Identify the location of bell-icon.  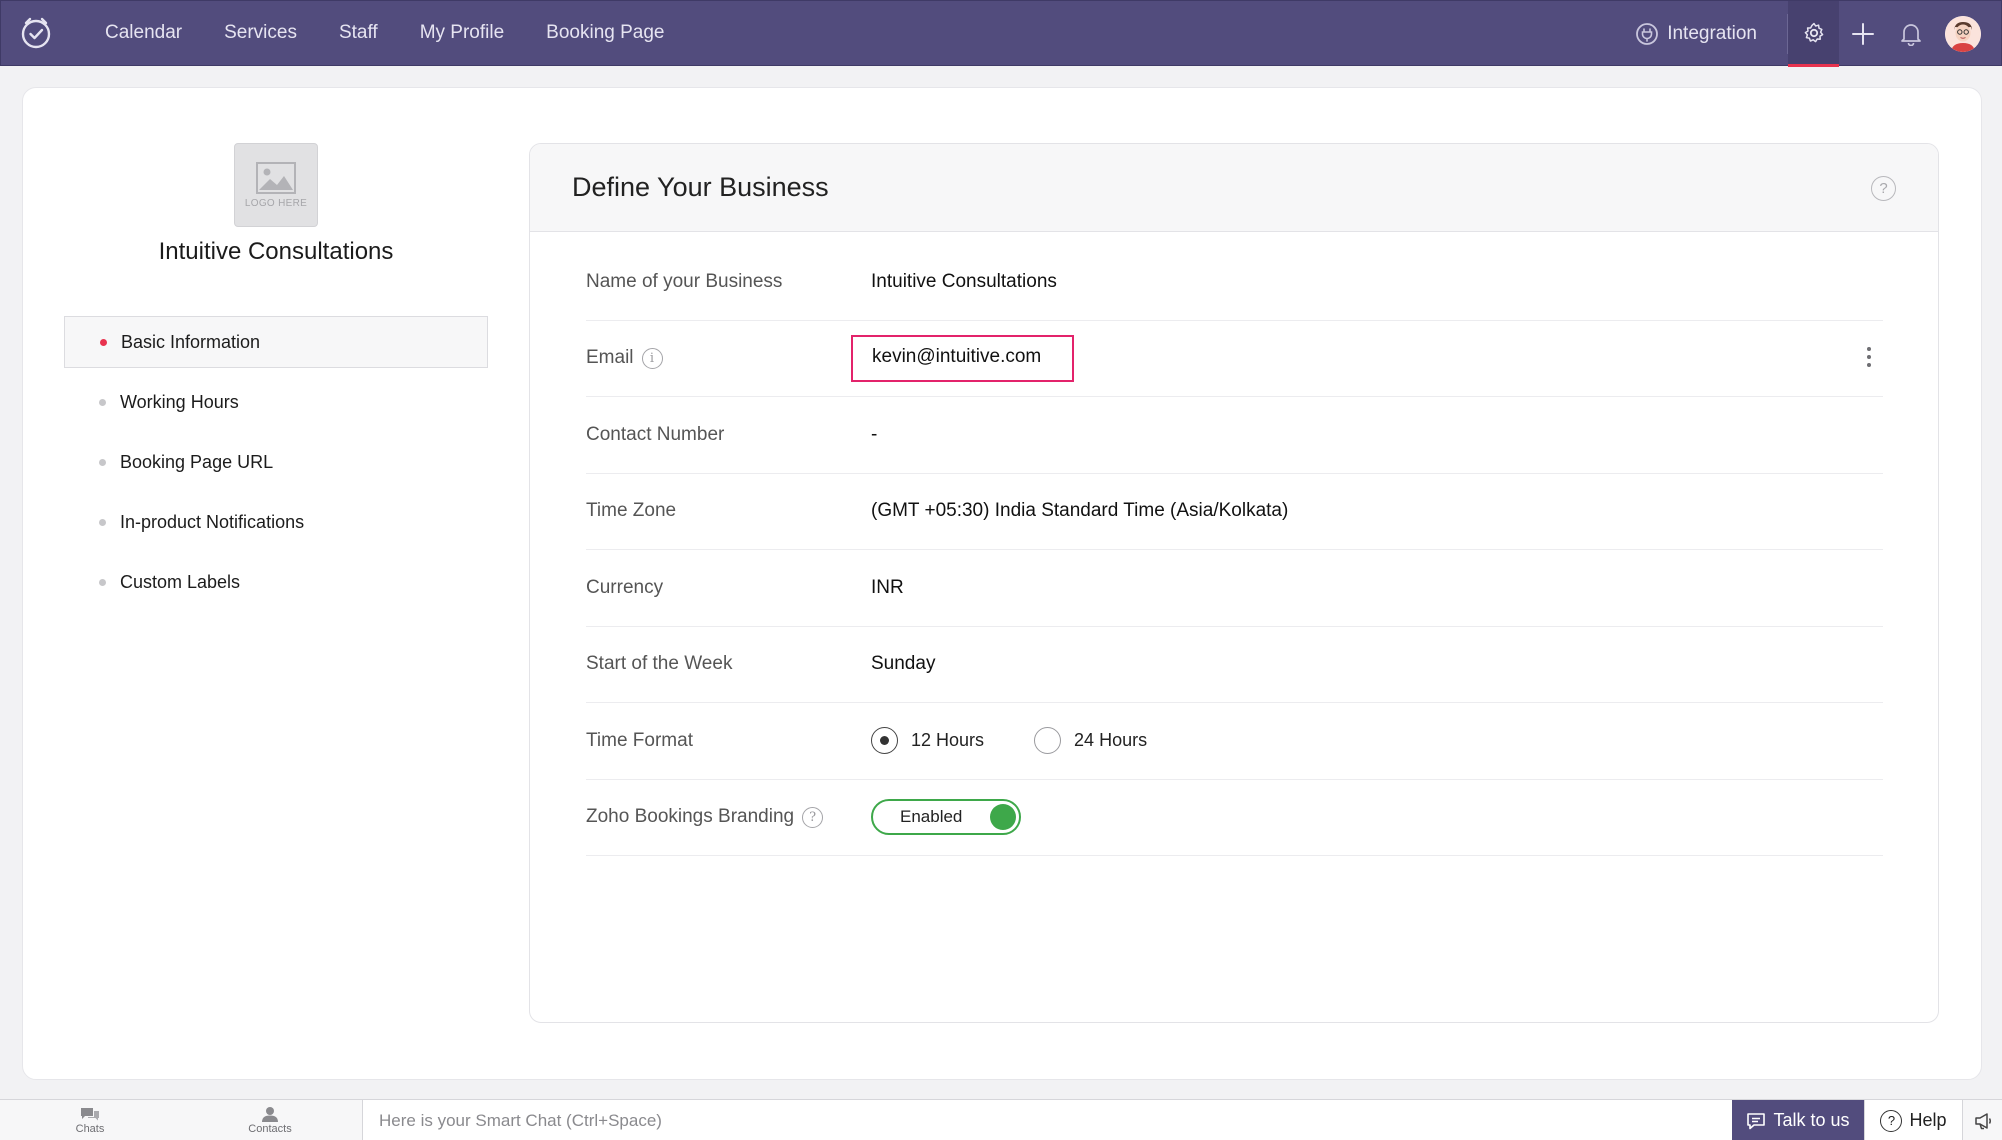
(1911, 35).